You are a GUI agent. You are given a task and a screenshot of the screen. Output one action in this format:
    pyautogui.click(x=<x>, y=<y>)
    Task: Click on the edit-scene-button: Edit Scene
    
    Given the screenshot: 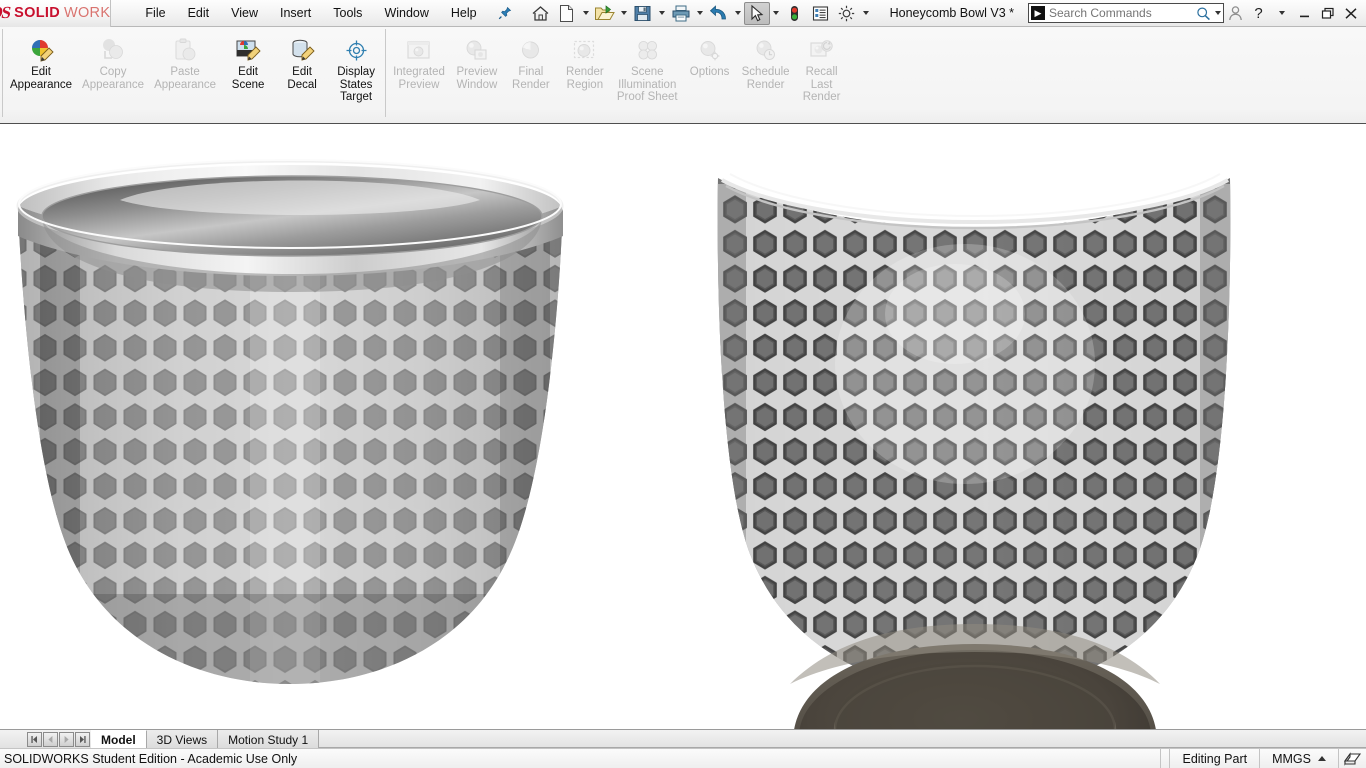 What is the action you would take?
    pyautogui.click(x=248, y=62)
    